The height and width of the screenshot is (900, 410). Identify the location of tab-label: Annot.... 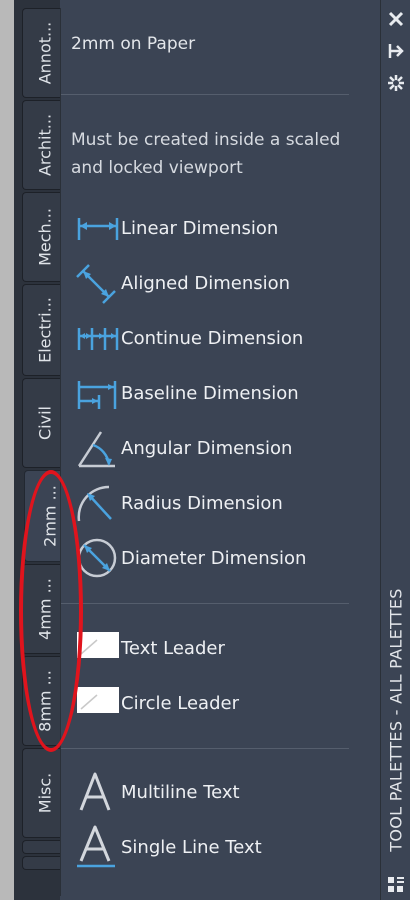
(44, 53).